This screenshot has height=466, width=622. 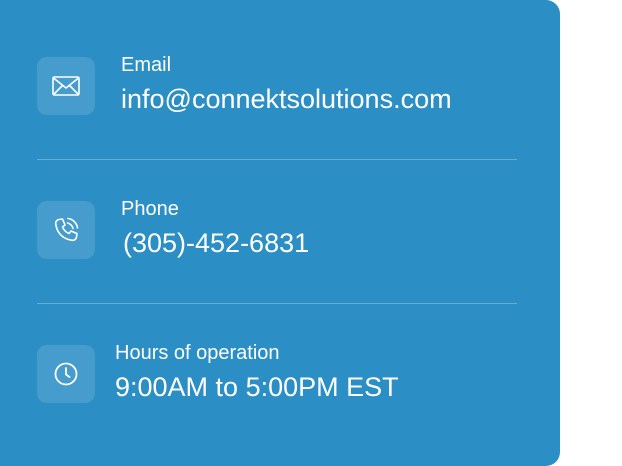 I want to click on phone-icon, so click(x=66, y=230).